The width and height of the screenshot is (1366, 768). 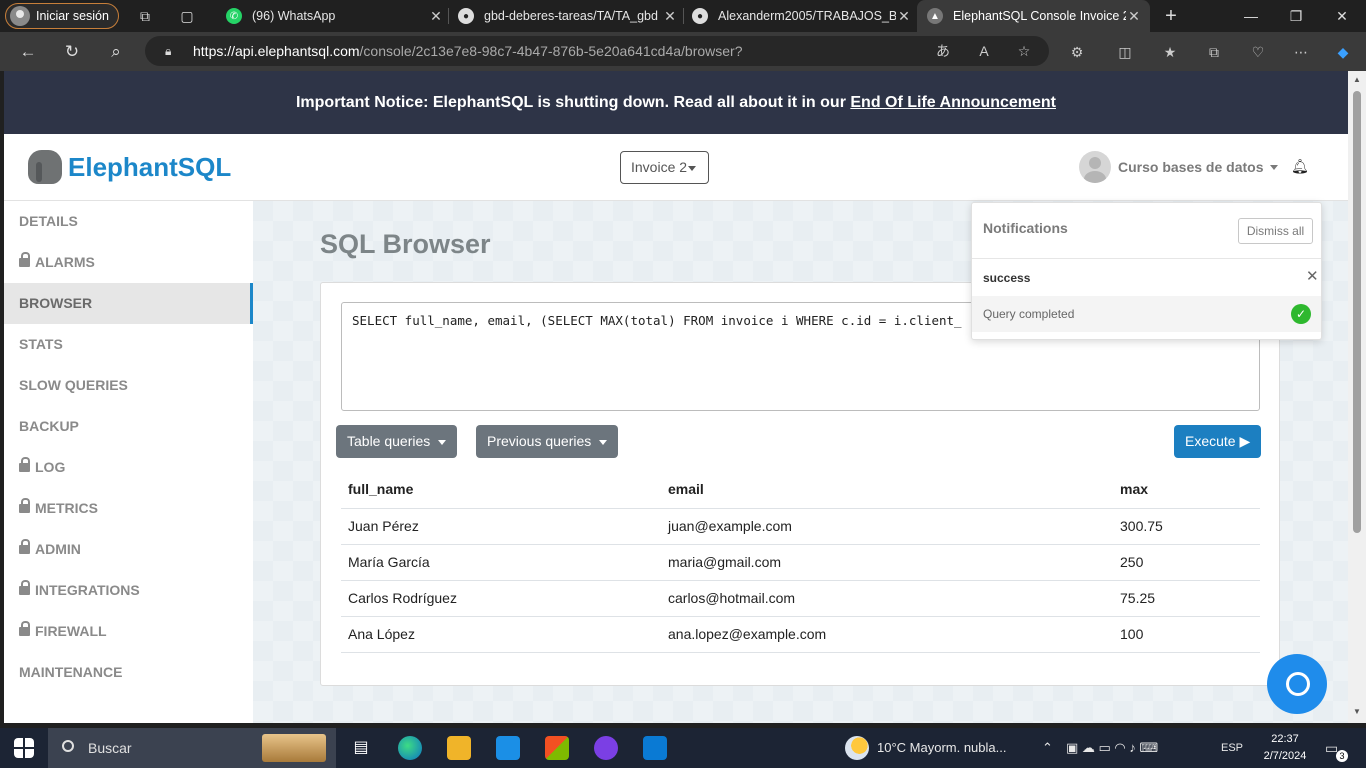 I want to click on notification-text: Query completed, so click(x=1029, y=314).